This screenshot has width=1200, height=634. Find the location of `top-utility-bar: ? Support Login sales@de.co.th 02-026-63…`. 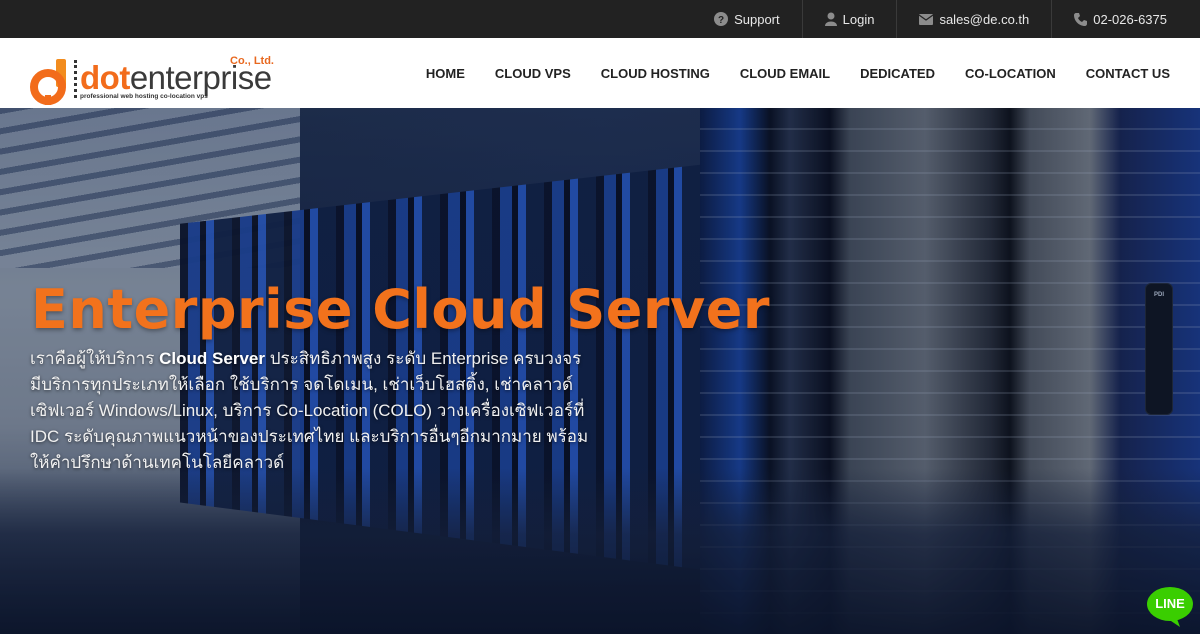

top-utility-bar: ? Support Login sales@de.co.th 02-026-63… is located at coordinates (600, 19).